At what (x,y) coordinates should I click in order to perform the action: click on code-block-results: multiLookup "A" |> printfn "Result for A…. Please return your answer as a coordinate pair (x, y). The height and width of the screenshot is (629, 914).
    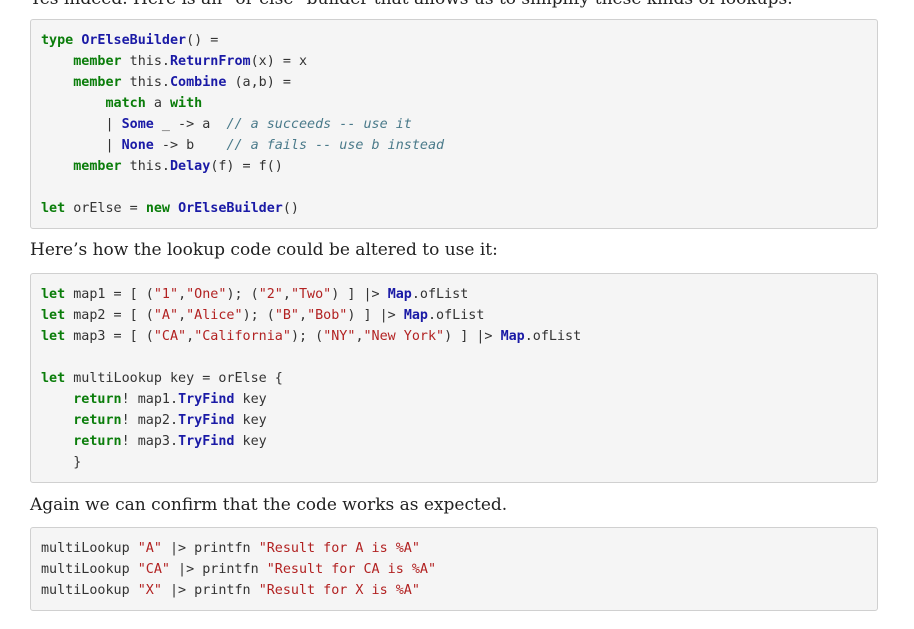
    Looking at the image, I should click on (454, 569).